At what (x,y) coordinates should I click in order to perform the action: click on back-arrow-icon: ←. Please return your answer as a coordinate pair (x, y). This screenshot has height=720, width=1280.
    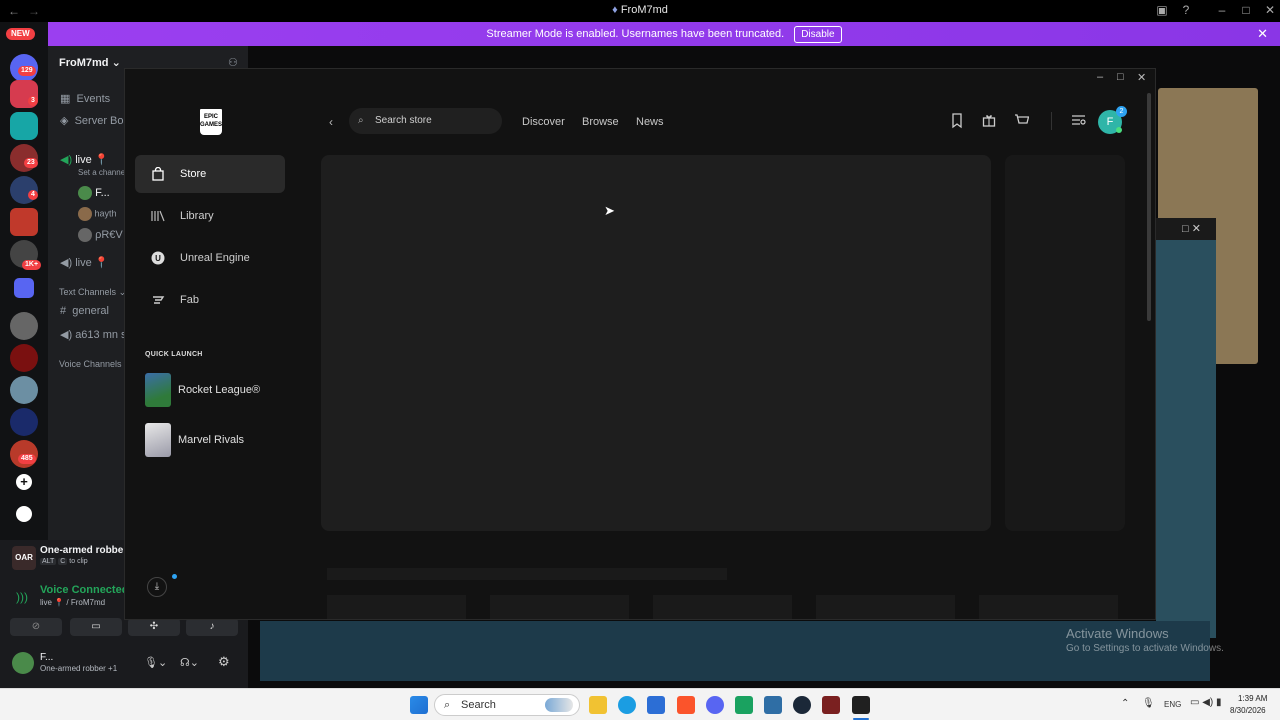
    Looking at the image, I should click on (14, 11).